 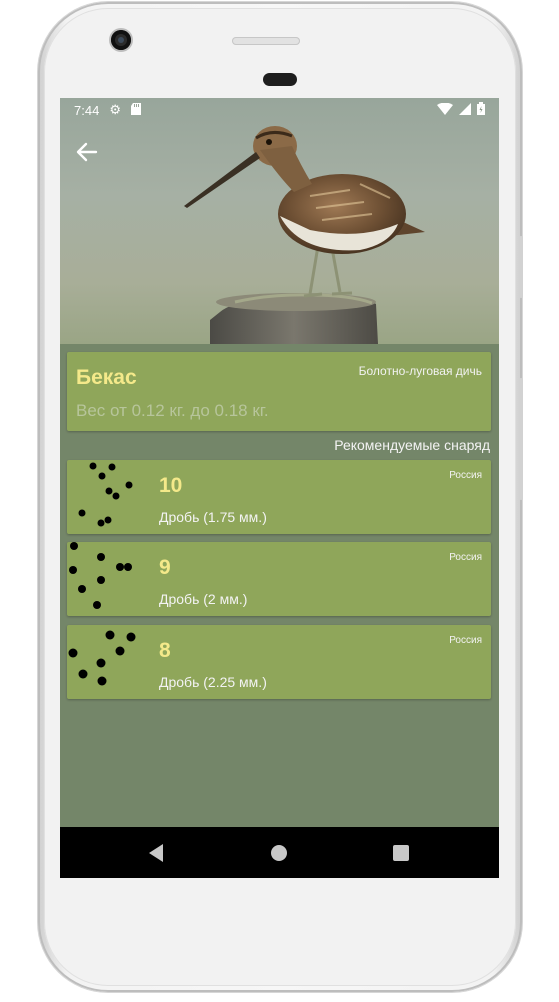 What do you see at coordinates (420, 371) in the screenshot?
I see `game-category: Болотно-луговая дичь` at bounding box center [420, 371].